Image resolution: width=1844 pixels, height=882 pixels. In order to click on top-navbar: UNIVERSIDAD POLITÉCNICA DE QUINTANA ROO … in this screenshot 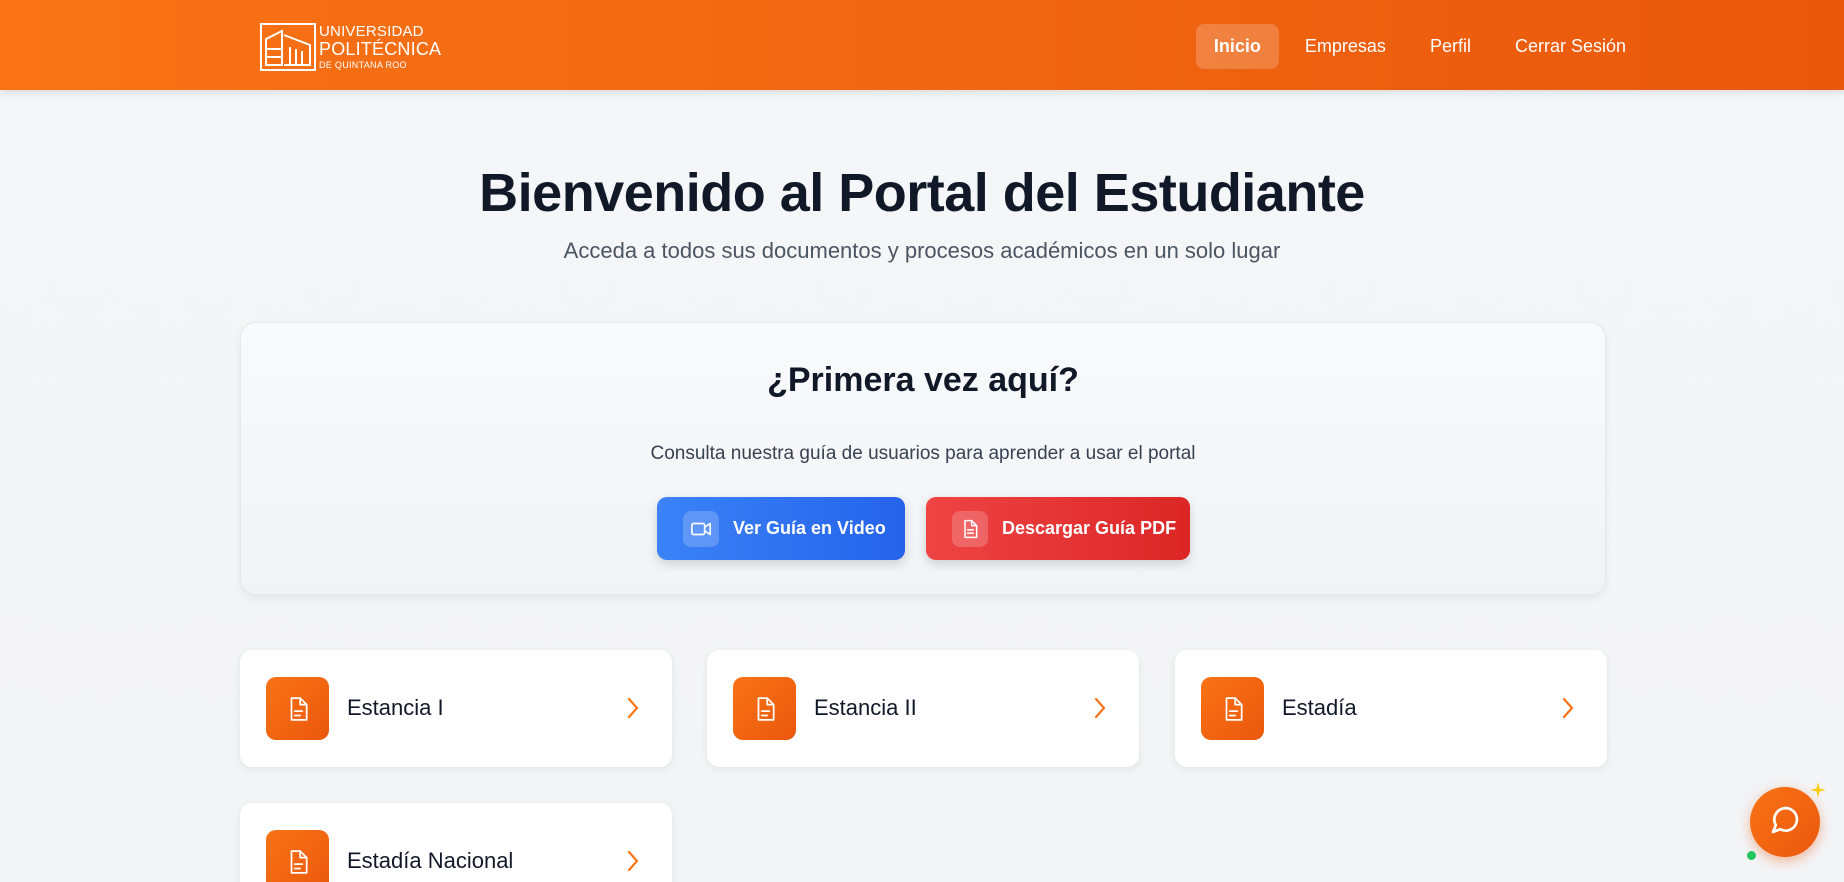, I will do `click(922, 45)`.